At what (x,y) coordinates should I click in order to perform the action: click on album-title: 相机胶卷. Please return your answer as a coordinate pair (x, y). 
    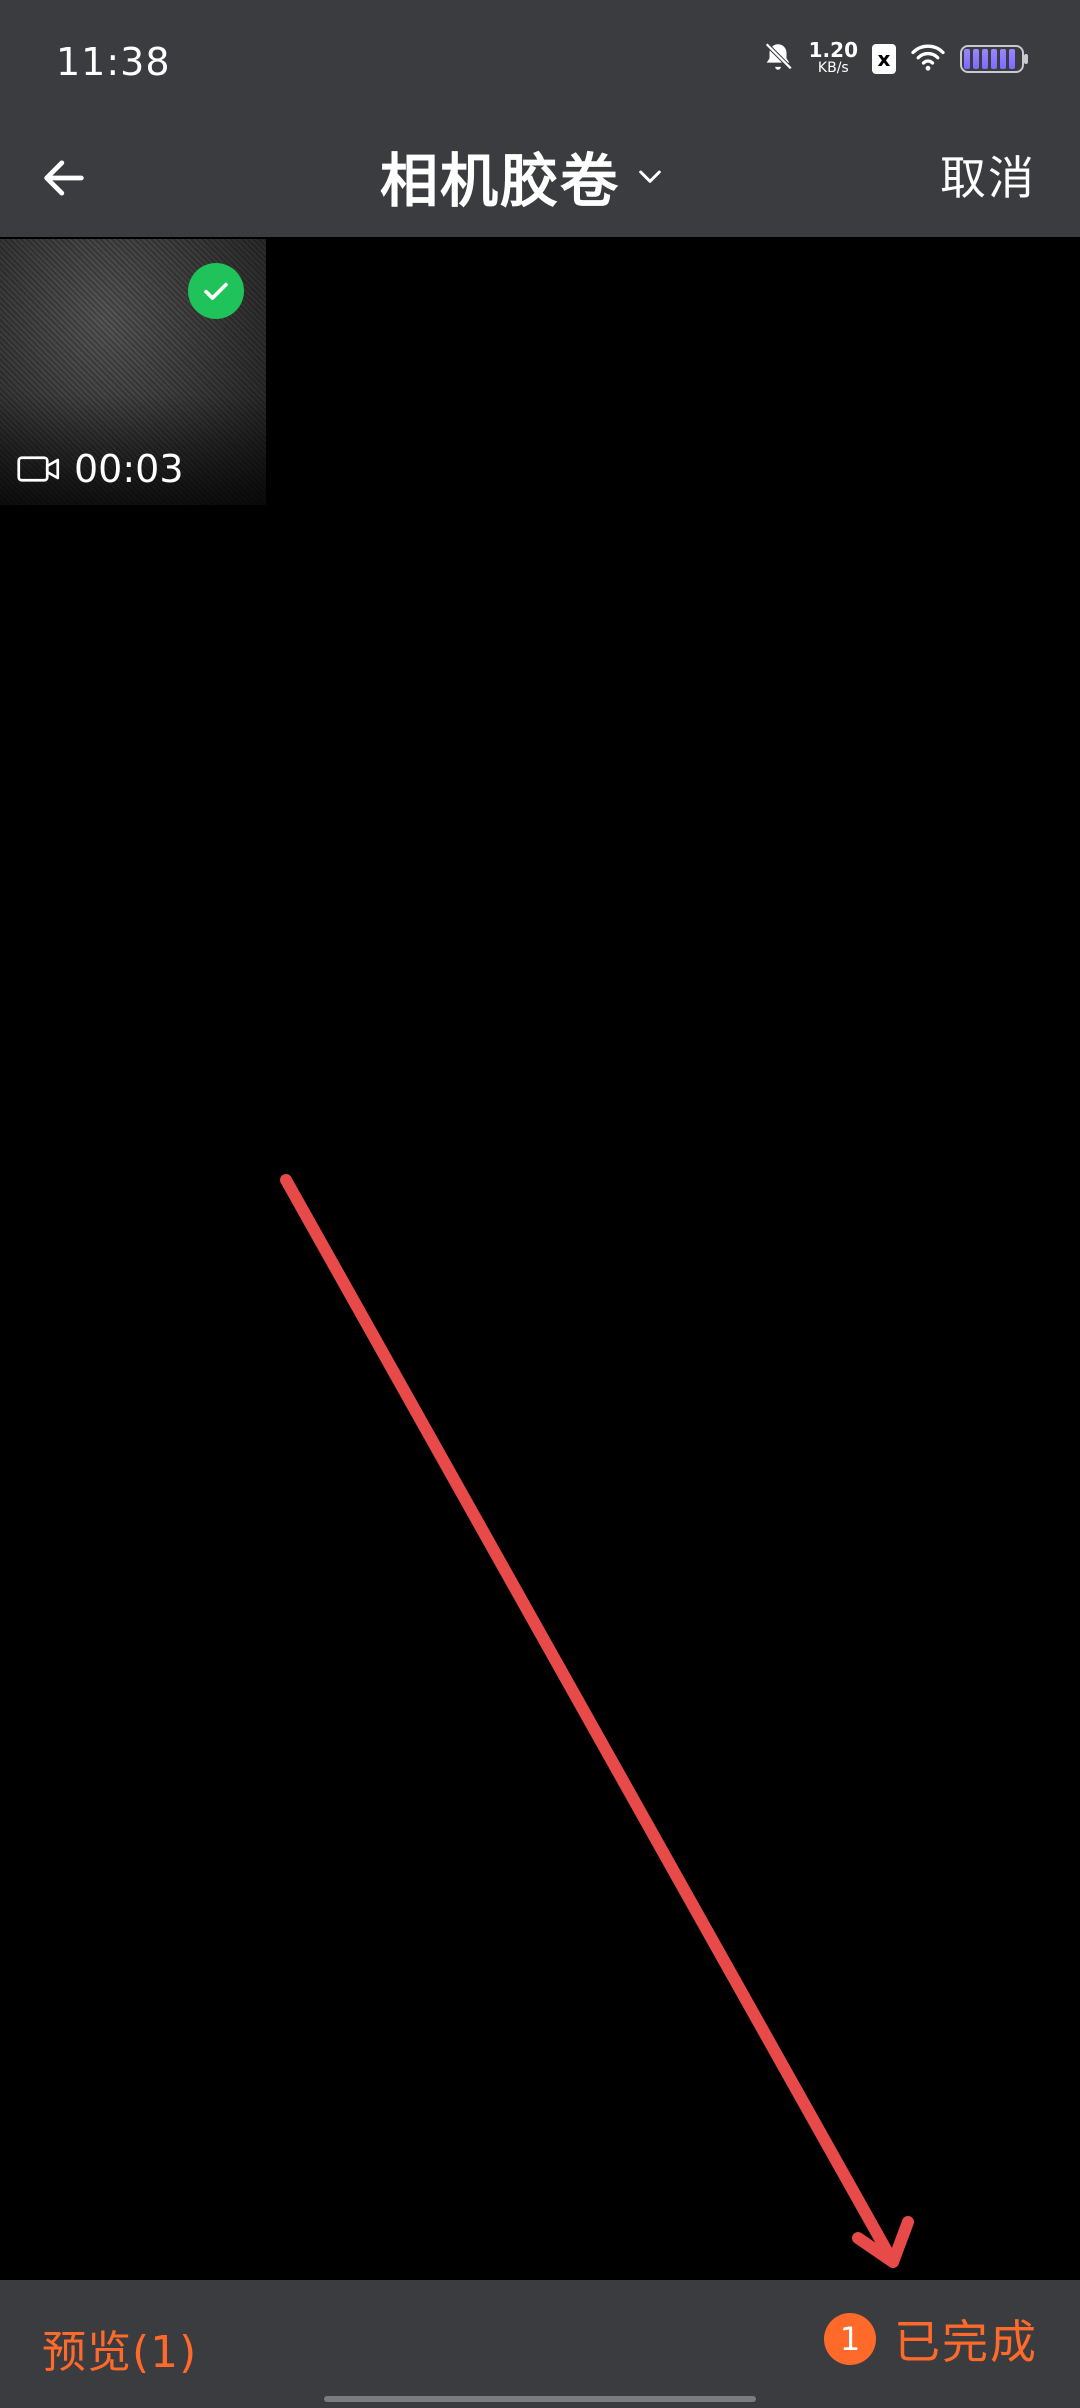
    Looking at the image, I should click on (500, 181).